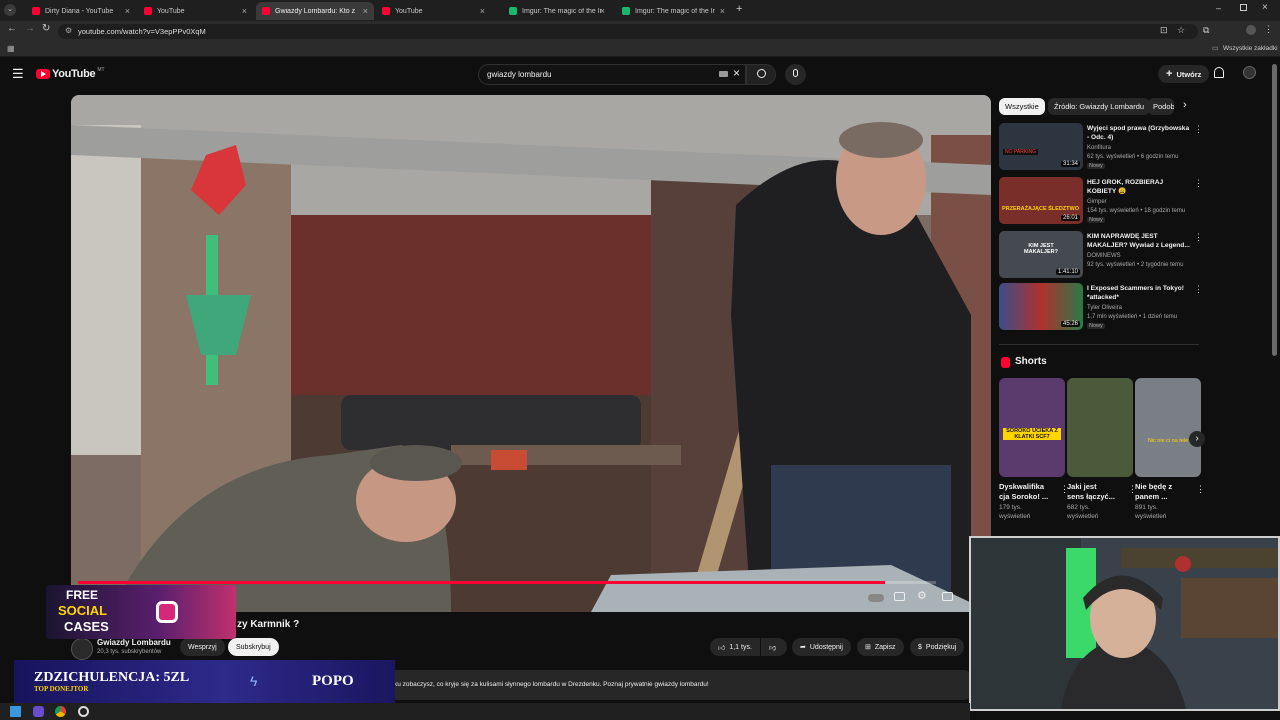 Image resolution: width=1280 pixels, height=720 pixels. I want to click on free-social-cases-banner: FREE SOCIAL CASES, so click(141, 612).